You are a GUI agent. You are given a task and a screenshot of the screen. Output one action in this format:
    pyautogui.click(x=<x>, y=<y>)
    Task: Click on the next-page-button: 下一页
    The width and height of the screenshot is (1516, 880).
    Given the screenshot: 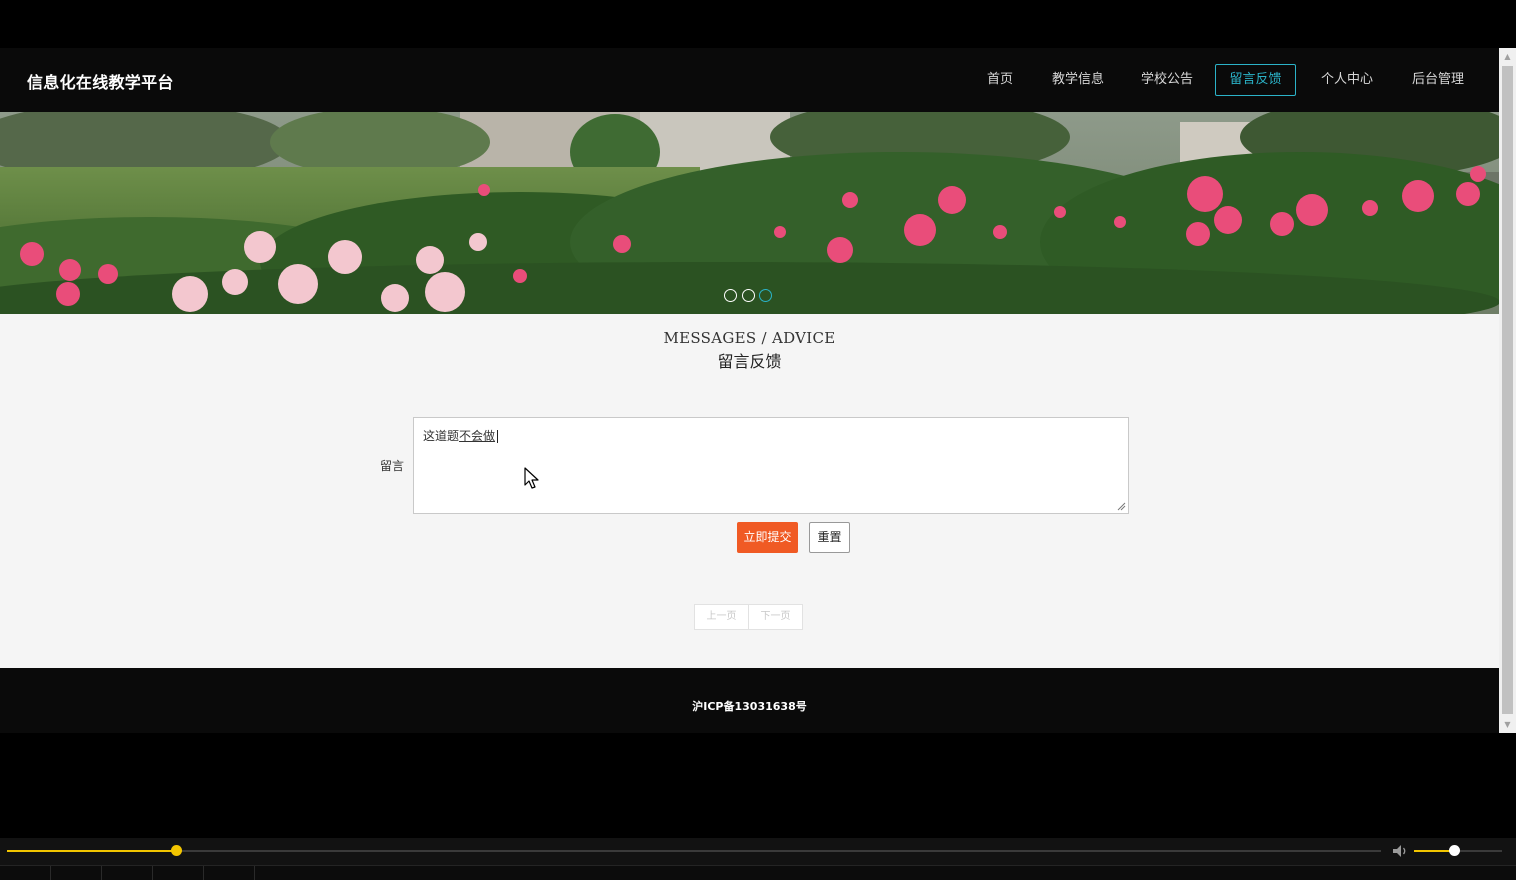 What is the action you would take?
    pyautogui.click(x=775, y=617)
    